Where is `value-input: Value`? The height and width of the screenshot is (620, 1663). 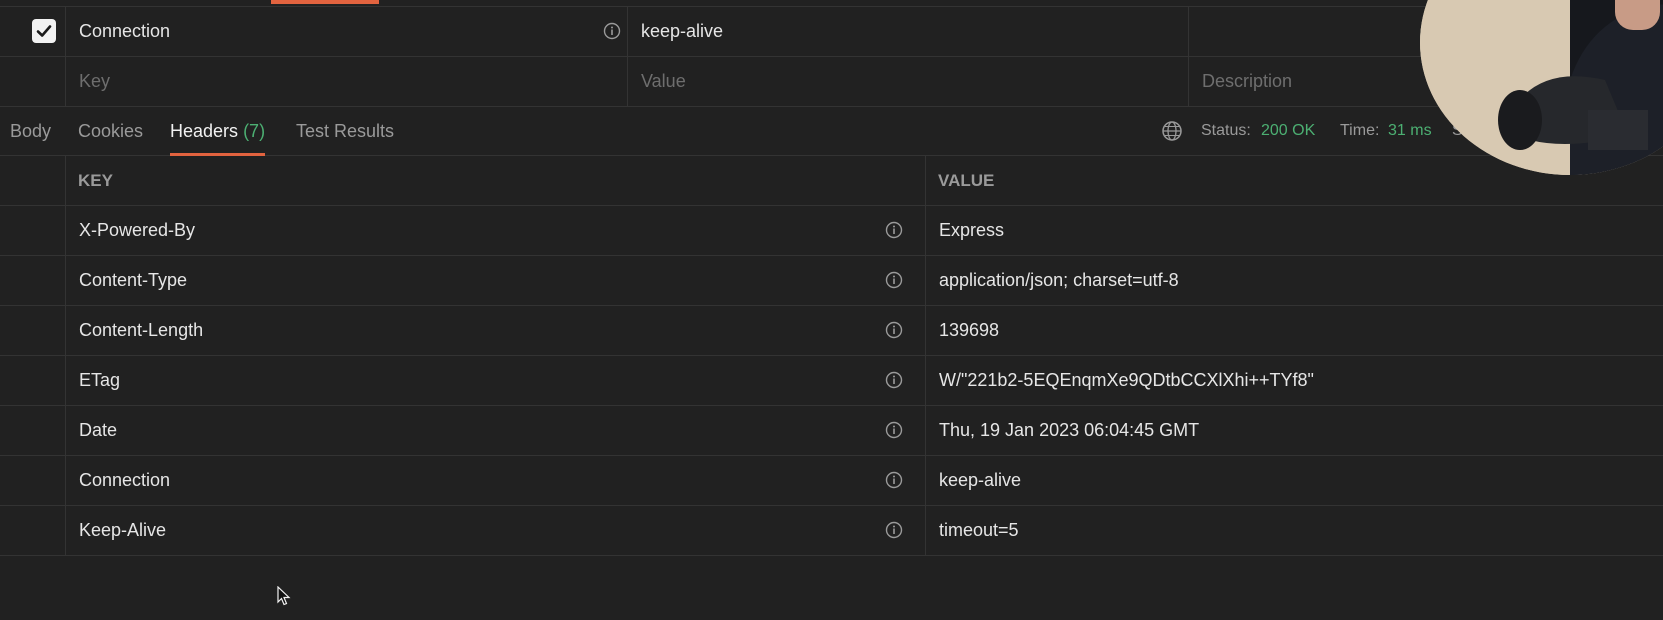
value-input: Value is located at coordinates (663, 81).